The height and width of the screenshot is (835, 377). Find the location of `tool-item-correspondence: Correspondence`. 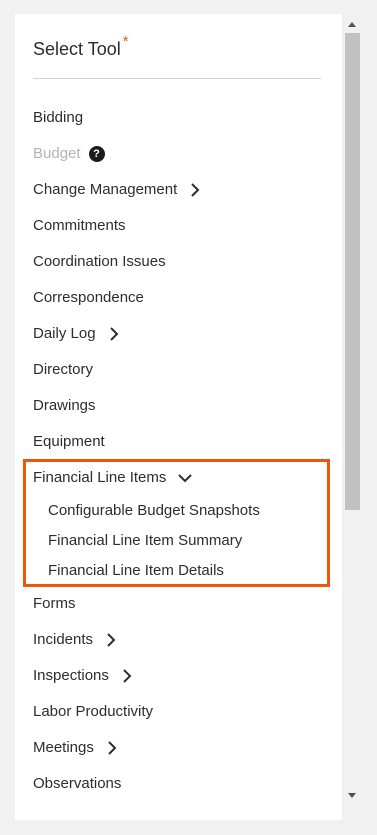

tool-item-correspondence: Correspondence is located at coordinates (88, 298).